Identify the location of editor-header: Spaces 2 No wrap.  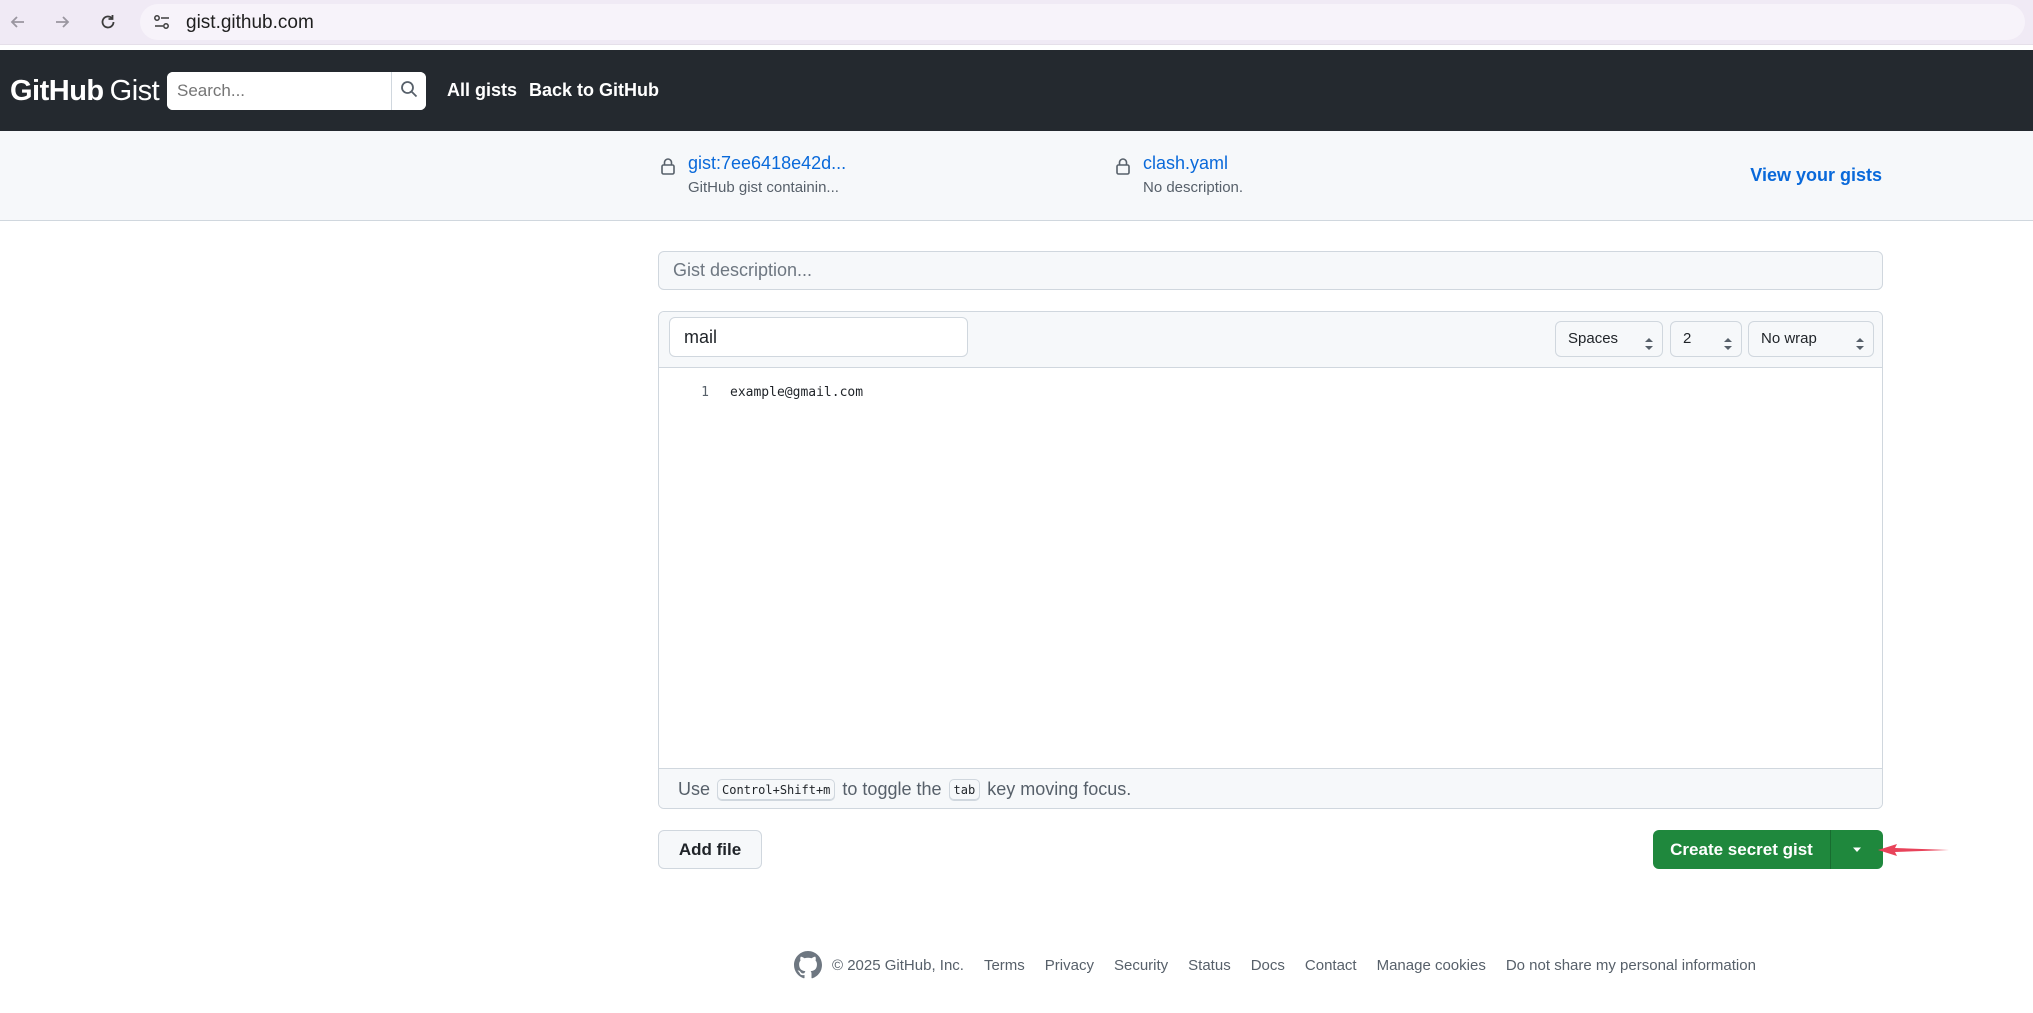
(1270, 340).